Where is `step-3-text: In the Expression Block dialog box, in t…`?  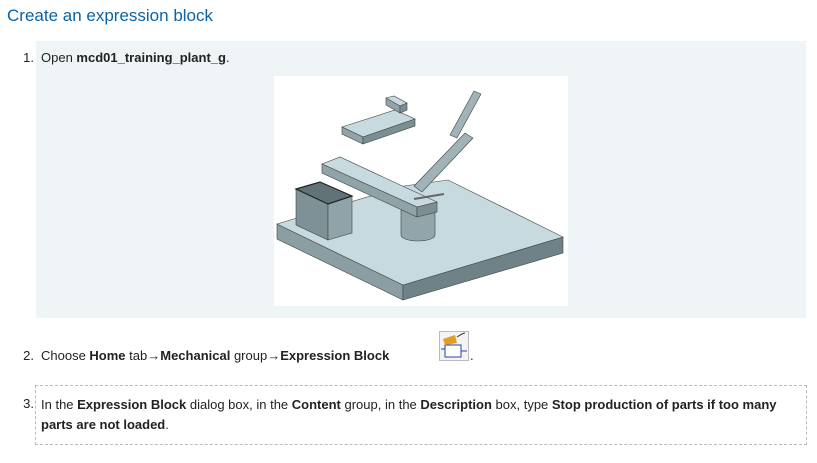
step-3-text: In the Expression Block dialog box, in t… is located at coordinates (409, 414).